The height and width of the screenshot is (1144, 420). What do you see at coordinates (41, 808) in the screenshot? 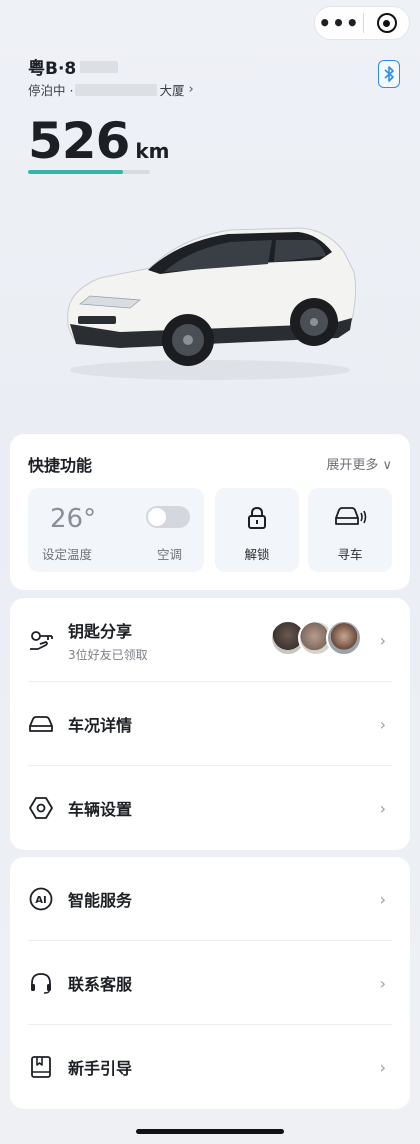
I see `settings-icon` at bounding box center [41, 808].